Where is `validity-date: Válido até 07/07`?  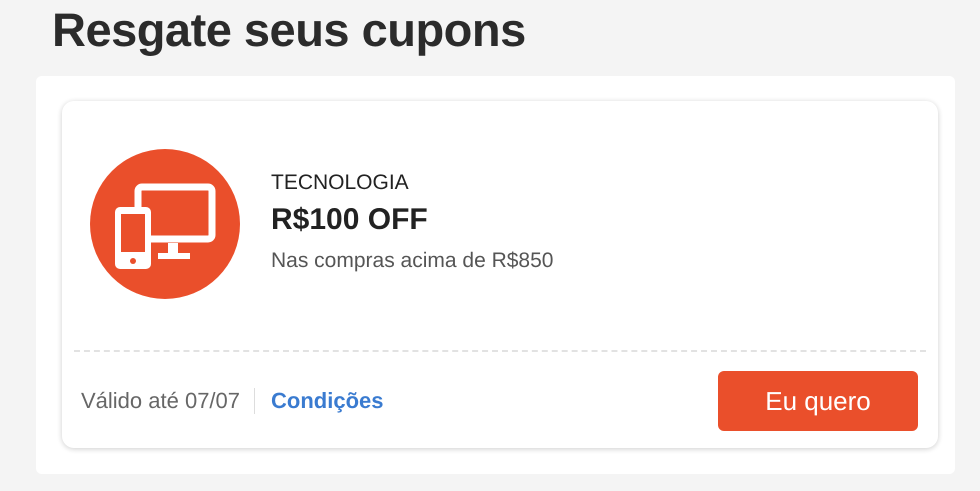
validity-date: Válido até 07/07 is located at coordinates (168, 401).